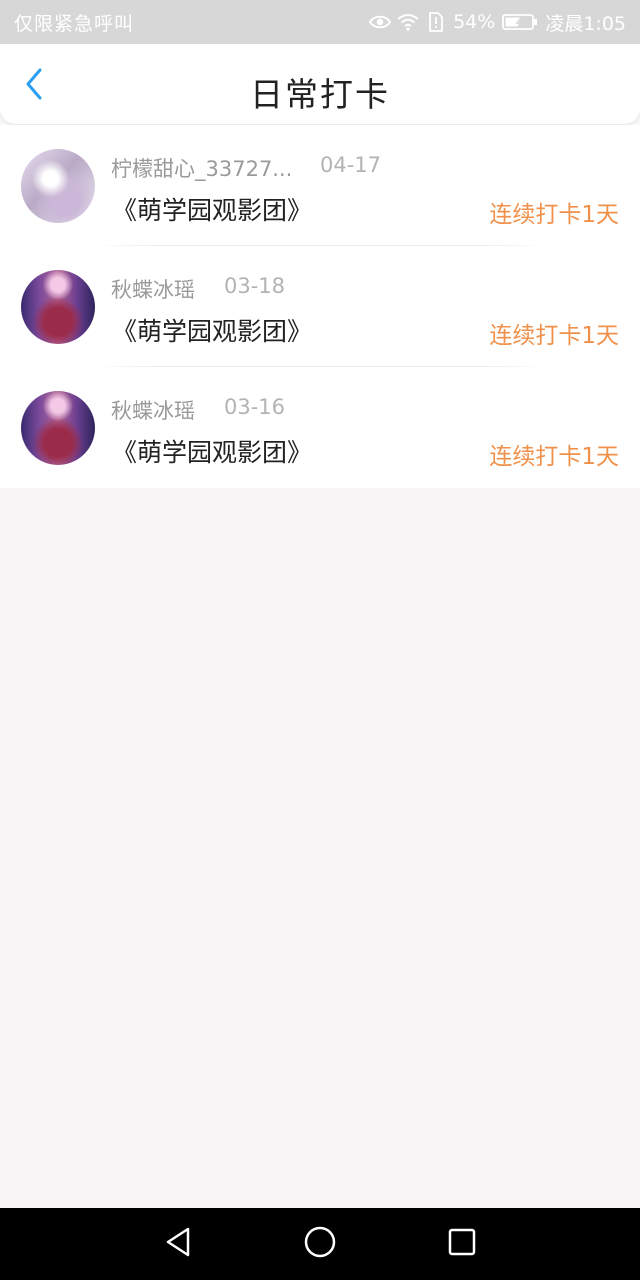 The image size is (640, 1280). What do you see at coordinates (255, 407) in the screenshot?
I see `checkin-date: 03-16` at bounding box center [255, 407].